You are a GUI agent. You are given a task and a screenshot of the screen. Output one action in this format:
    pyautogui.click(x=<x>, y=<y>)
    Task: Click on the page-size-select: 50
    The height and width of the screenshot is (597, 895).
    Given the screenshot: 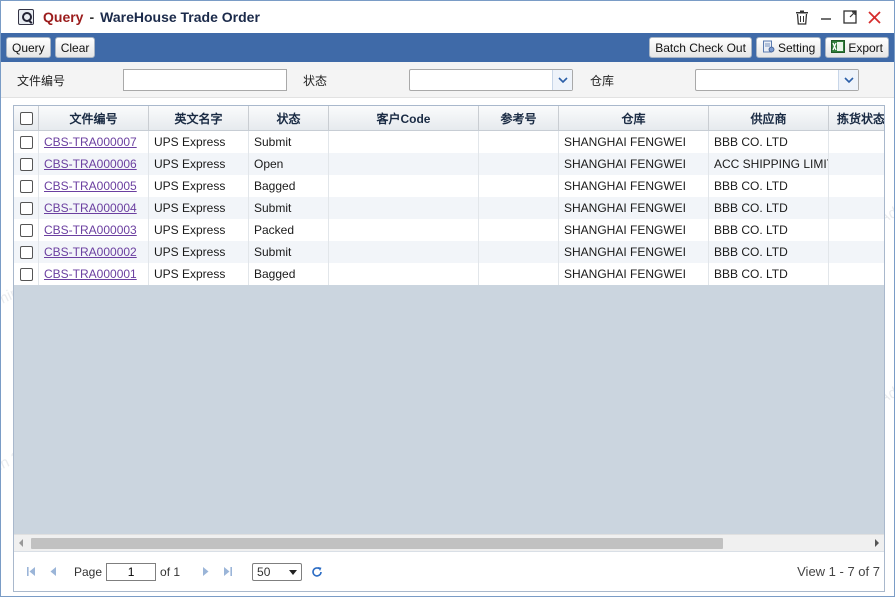 What is the action you would take?
    pyautogui.click(x=277, y=571)
    